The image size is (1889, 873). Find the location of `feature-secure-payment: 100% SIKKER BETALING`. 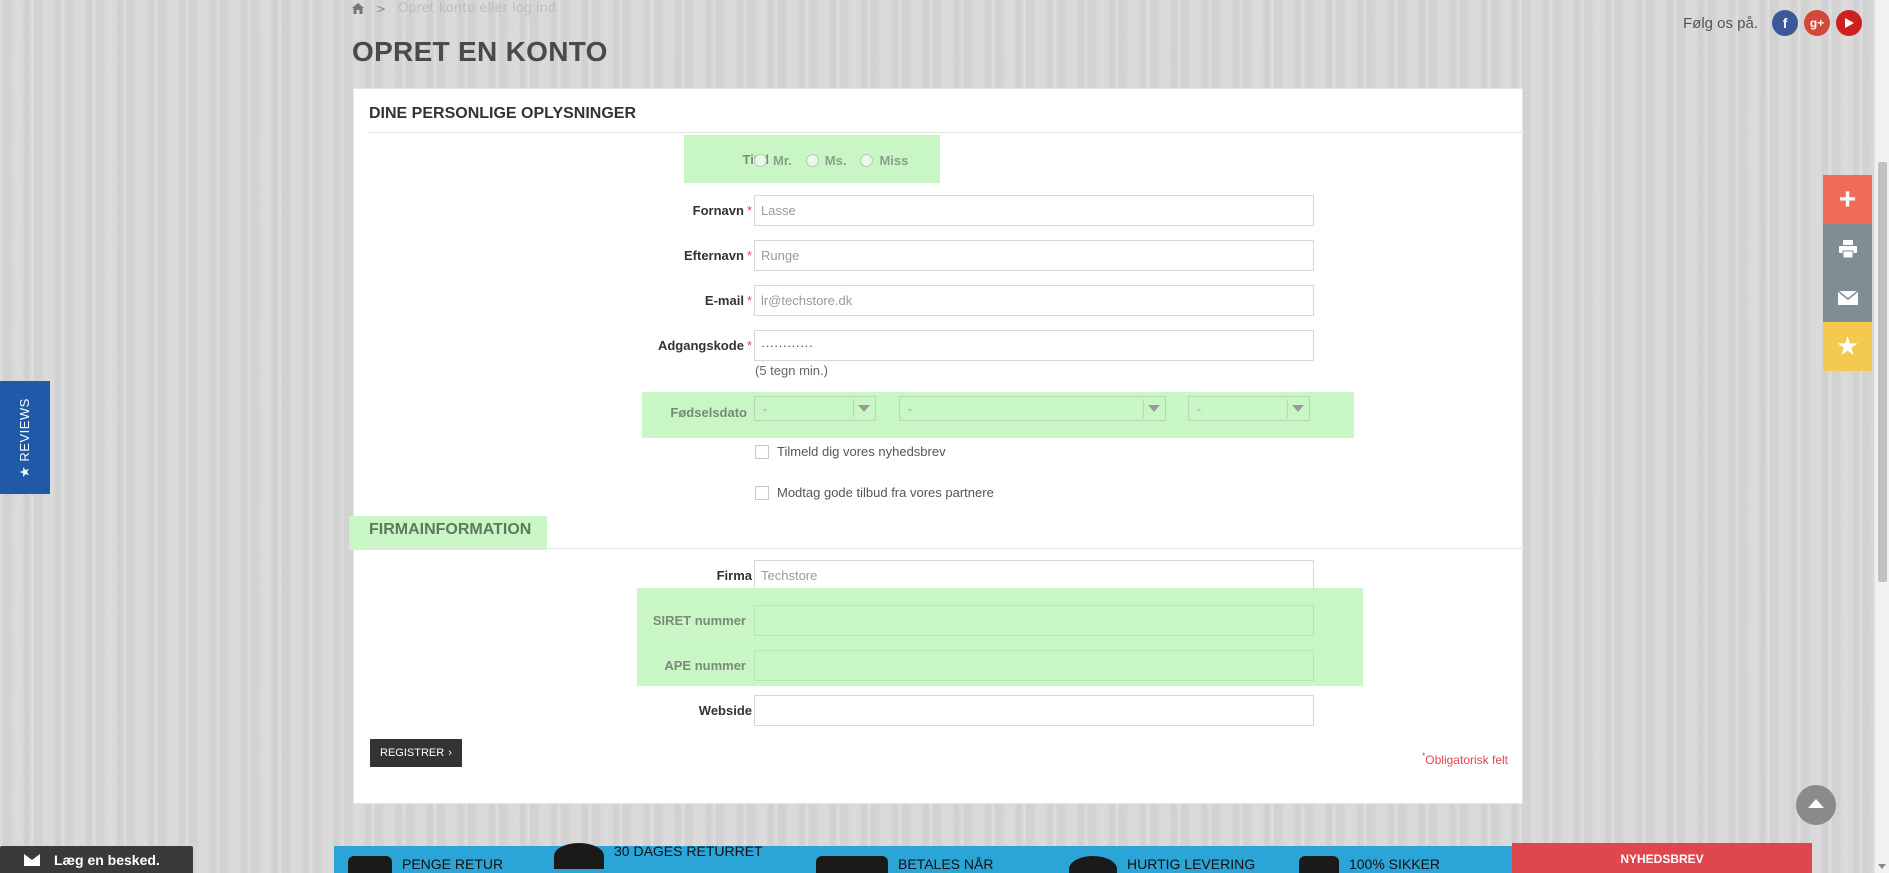

feature-secure-payment: 100% SIKKER BETALING is located at coordinates (1405, 864).